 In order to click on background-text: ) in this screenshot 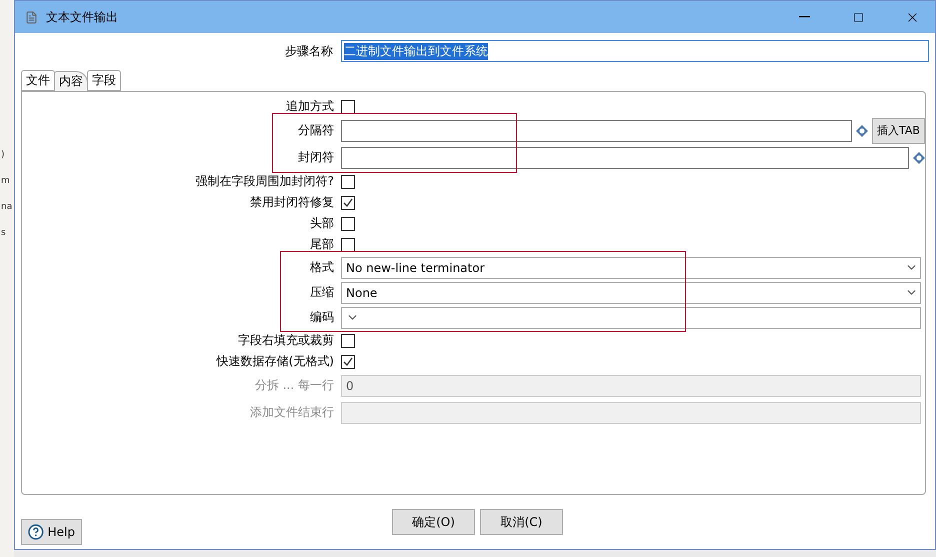, I will do `click(3, 155)`.